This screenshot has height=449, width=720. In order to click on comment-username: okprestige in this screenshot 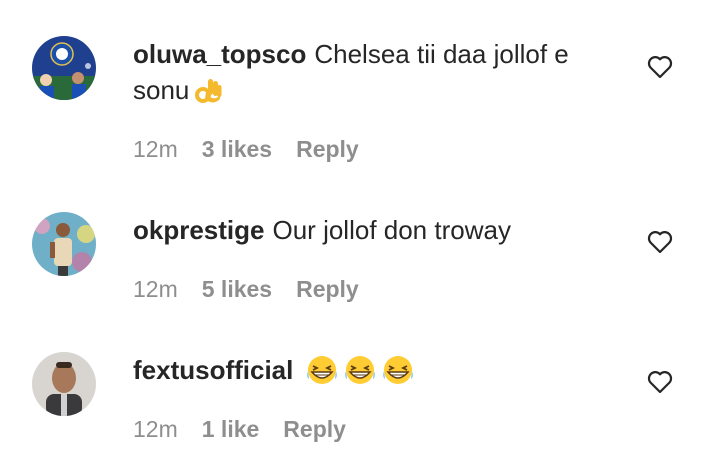, I will do `click(199, 230)`.